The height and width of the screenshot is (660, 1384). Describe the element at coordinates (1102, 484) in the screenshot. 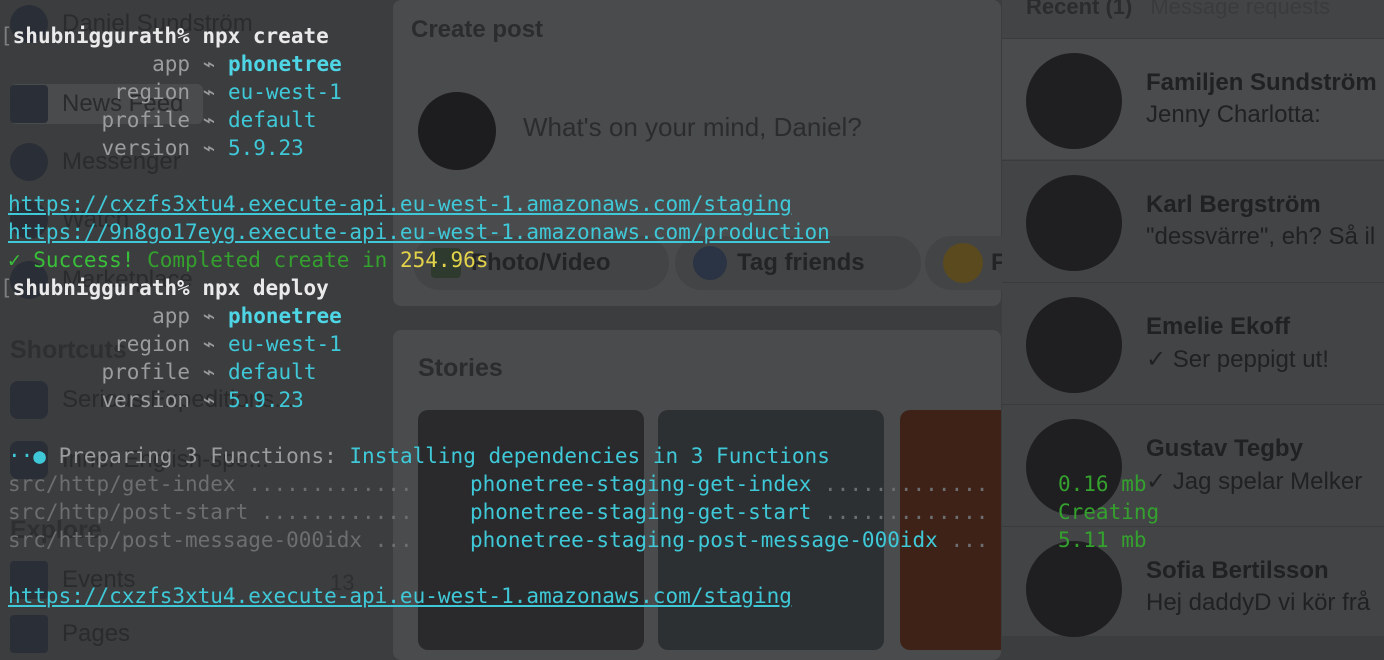

I see `function-status: 0.16 mb` at that location.